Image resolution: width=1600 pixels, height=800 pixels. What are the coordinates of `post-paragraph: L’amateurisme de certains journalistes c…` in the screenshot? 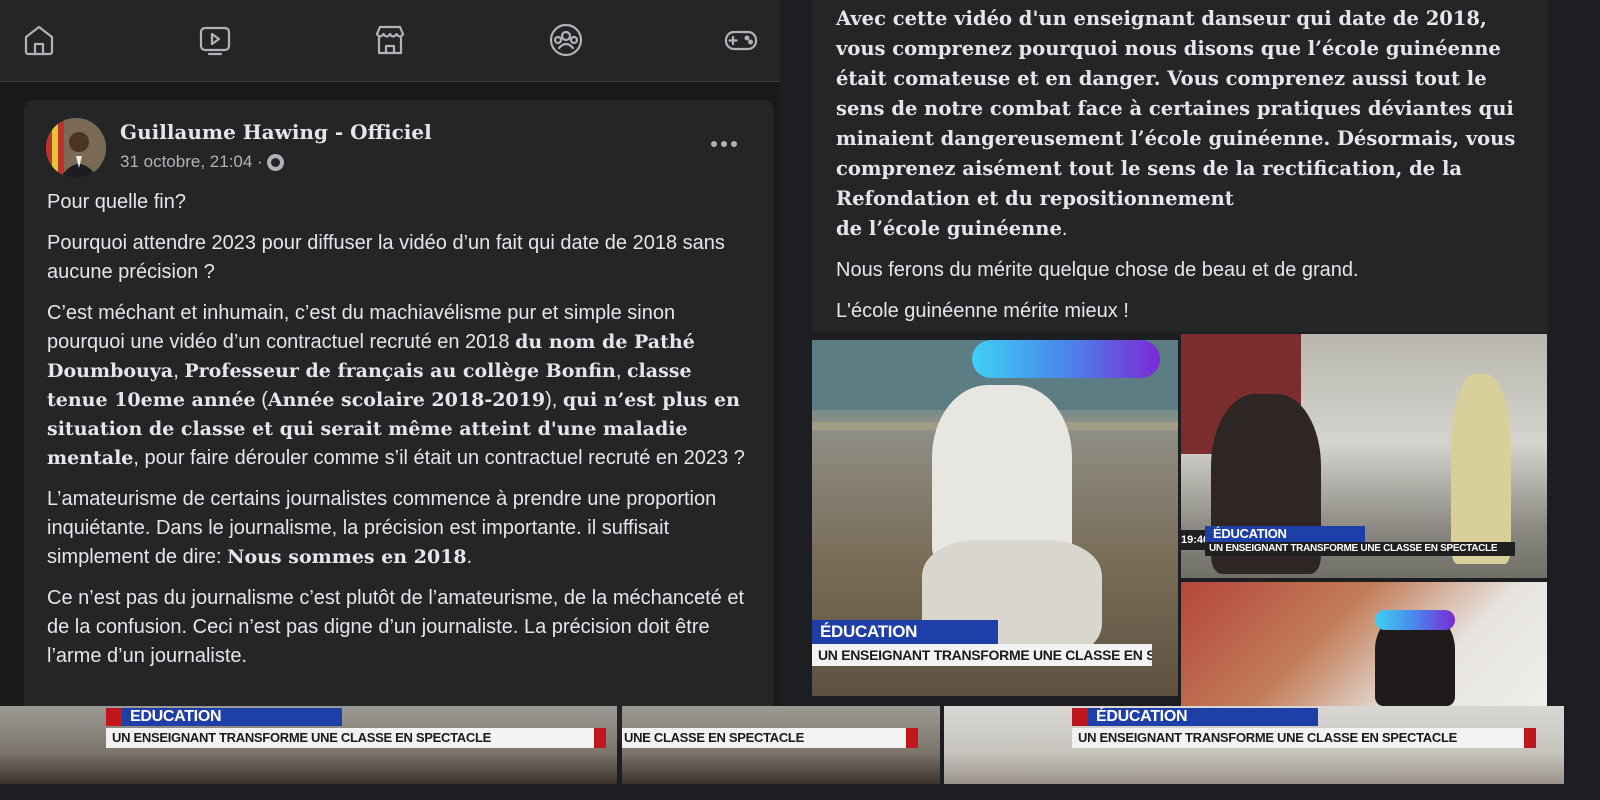 It's located at (397, 528).